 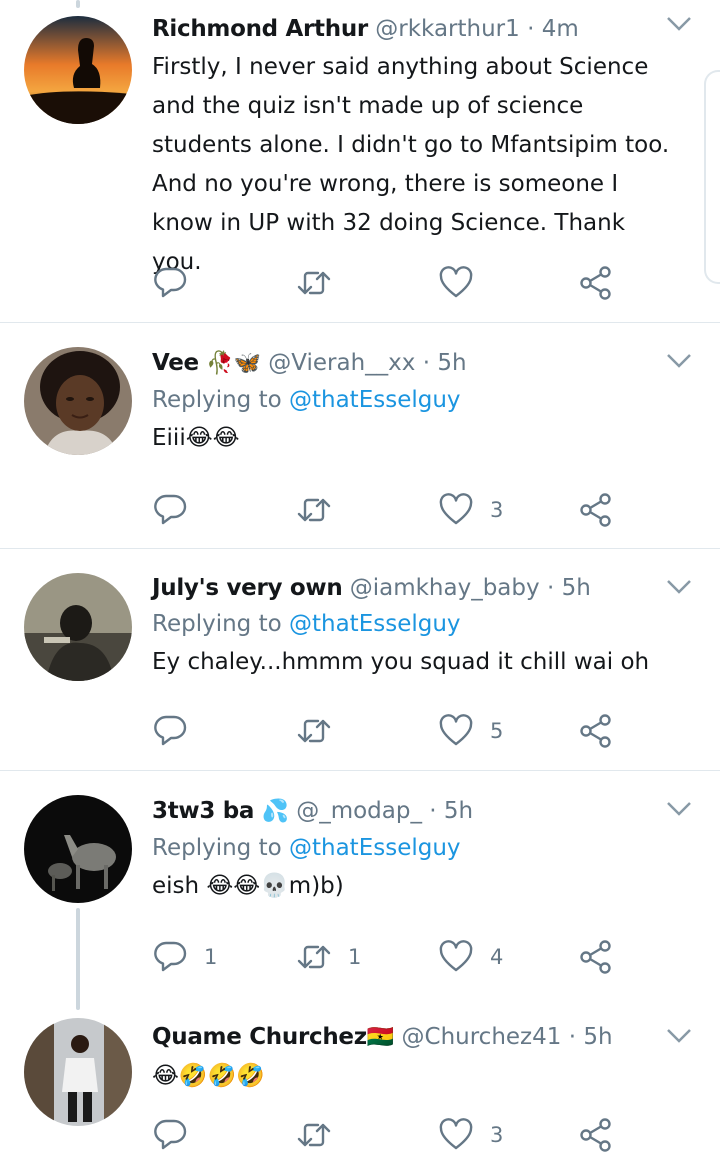 I want to click on action-bar: 1 1 4, so click(x=386, y=957).